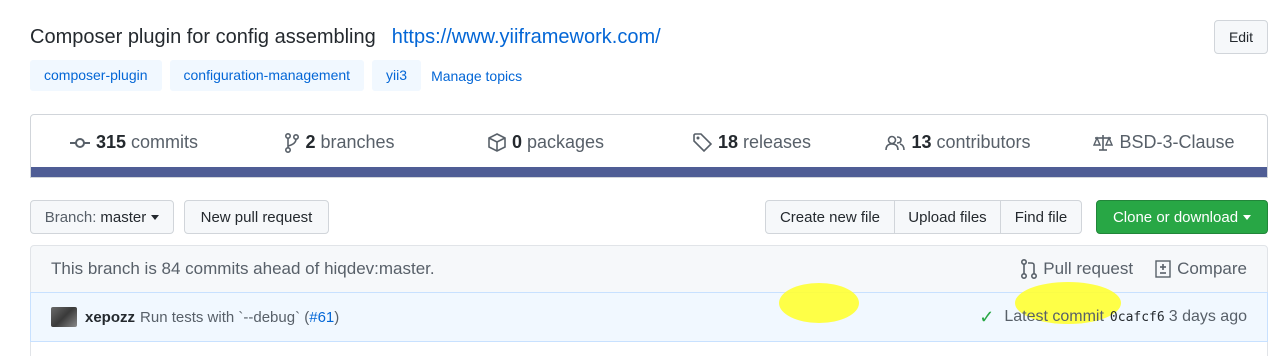 The image size is (1280, 356). What do you see at coordinates (819, 303) in the screenshot?
I see `highlighter-mark` at bounding box center [819, 303].